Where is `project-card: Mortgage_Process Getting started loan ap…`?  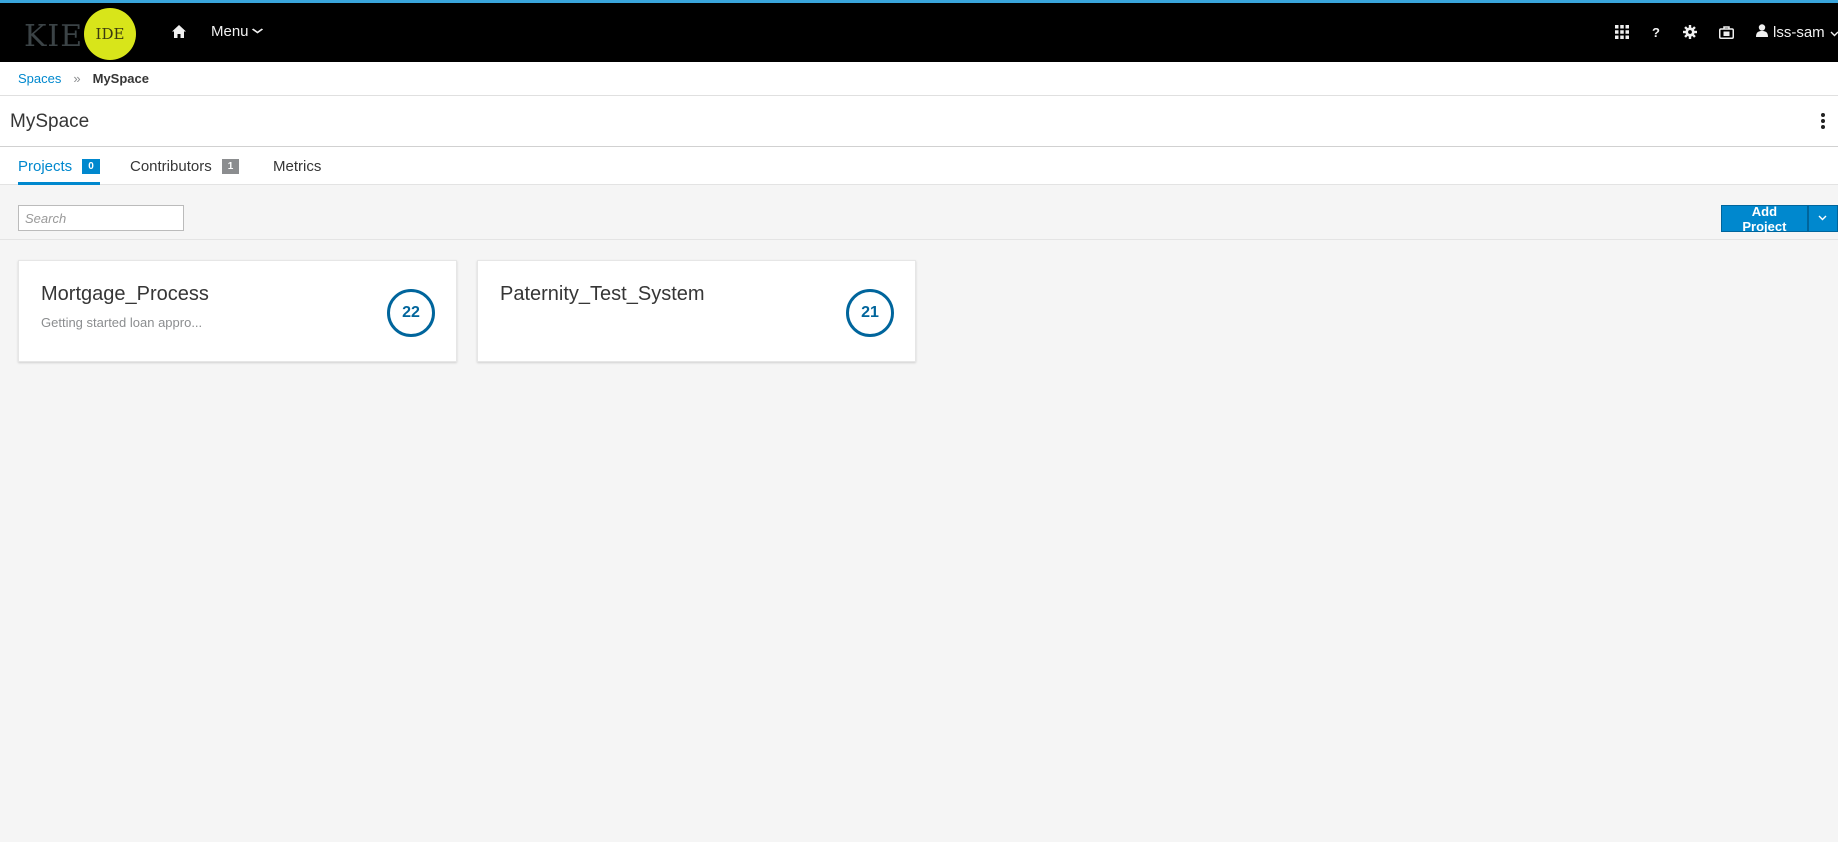
project-card: Mortgage_Process Getting started loan ap… is located at coordinates (237, 311).